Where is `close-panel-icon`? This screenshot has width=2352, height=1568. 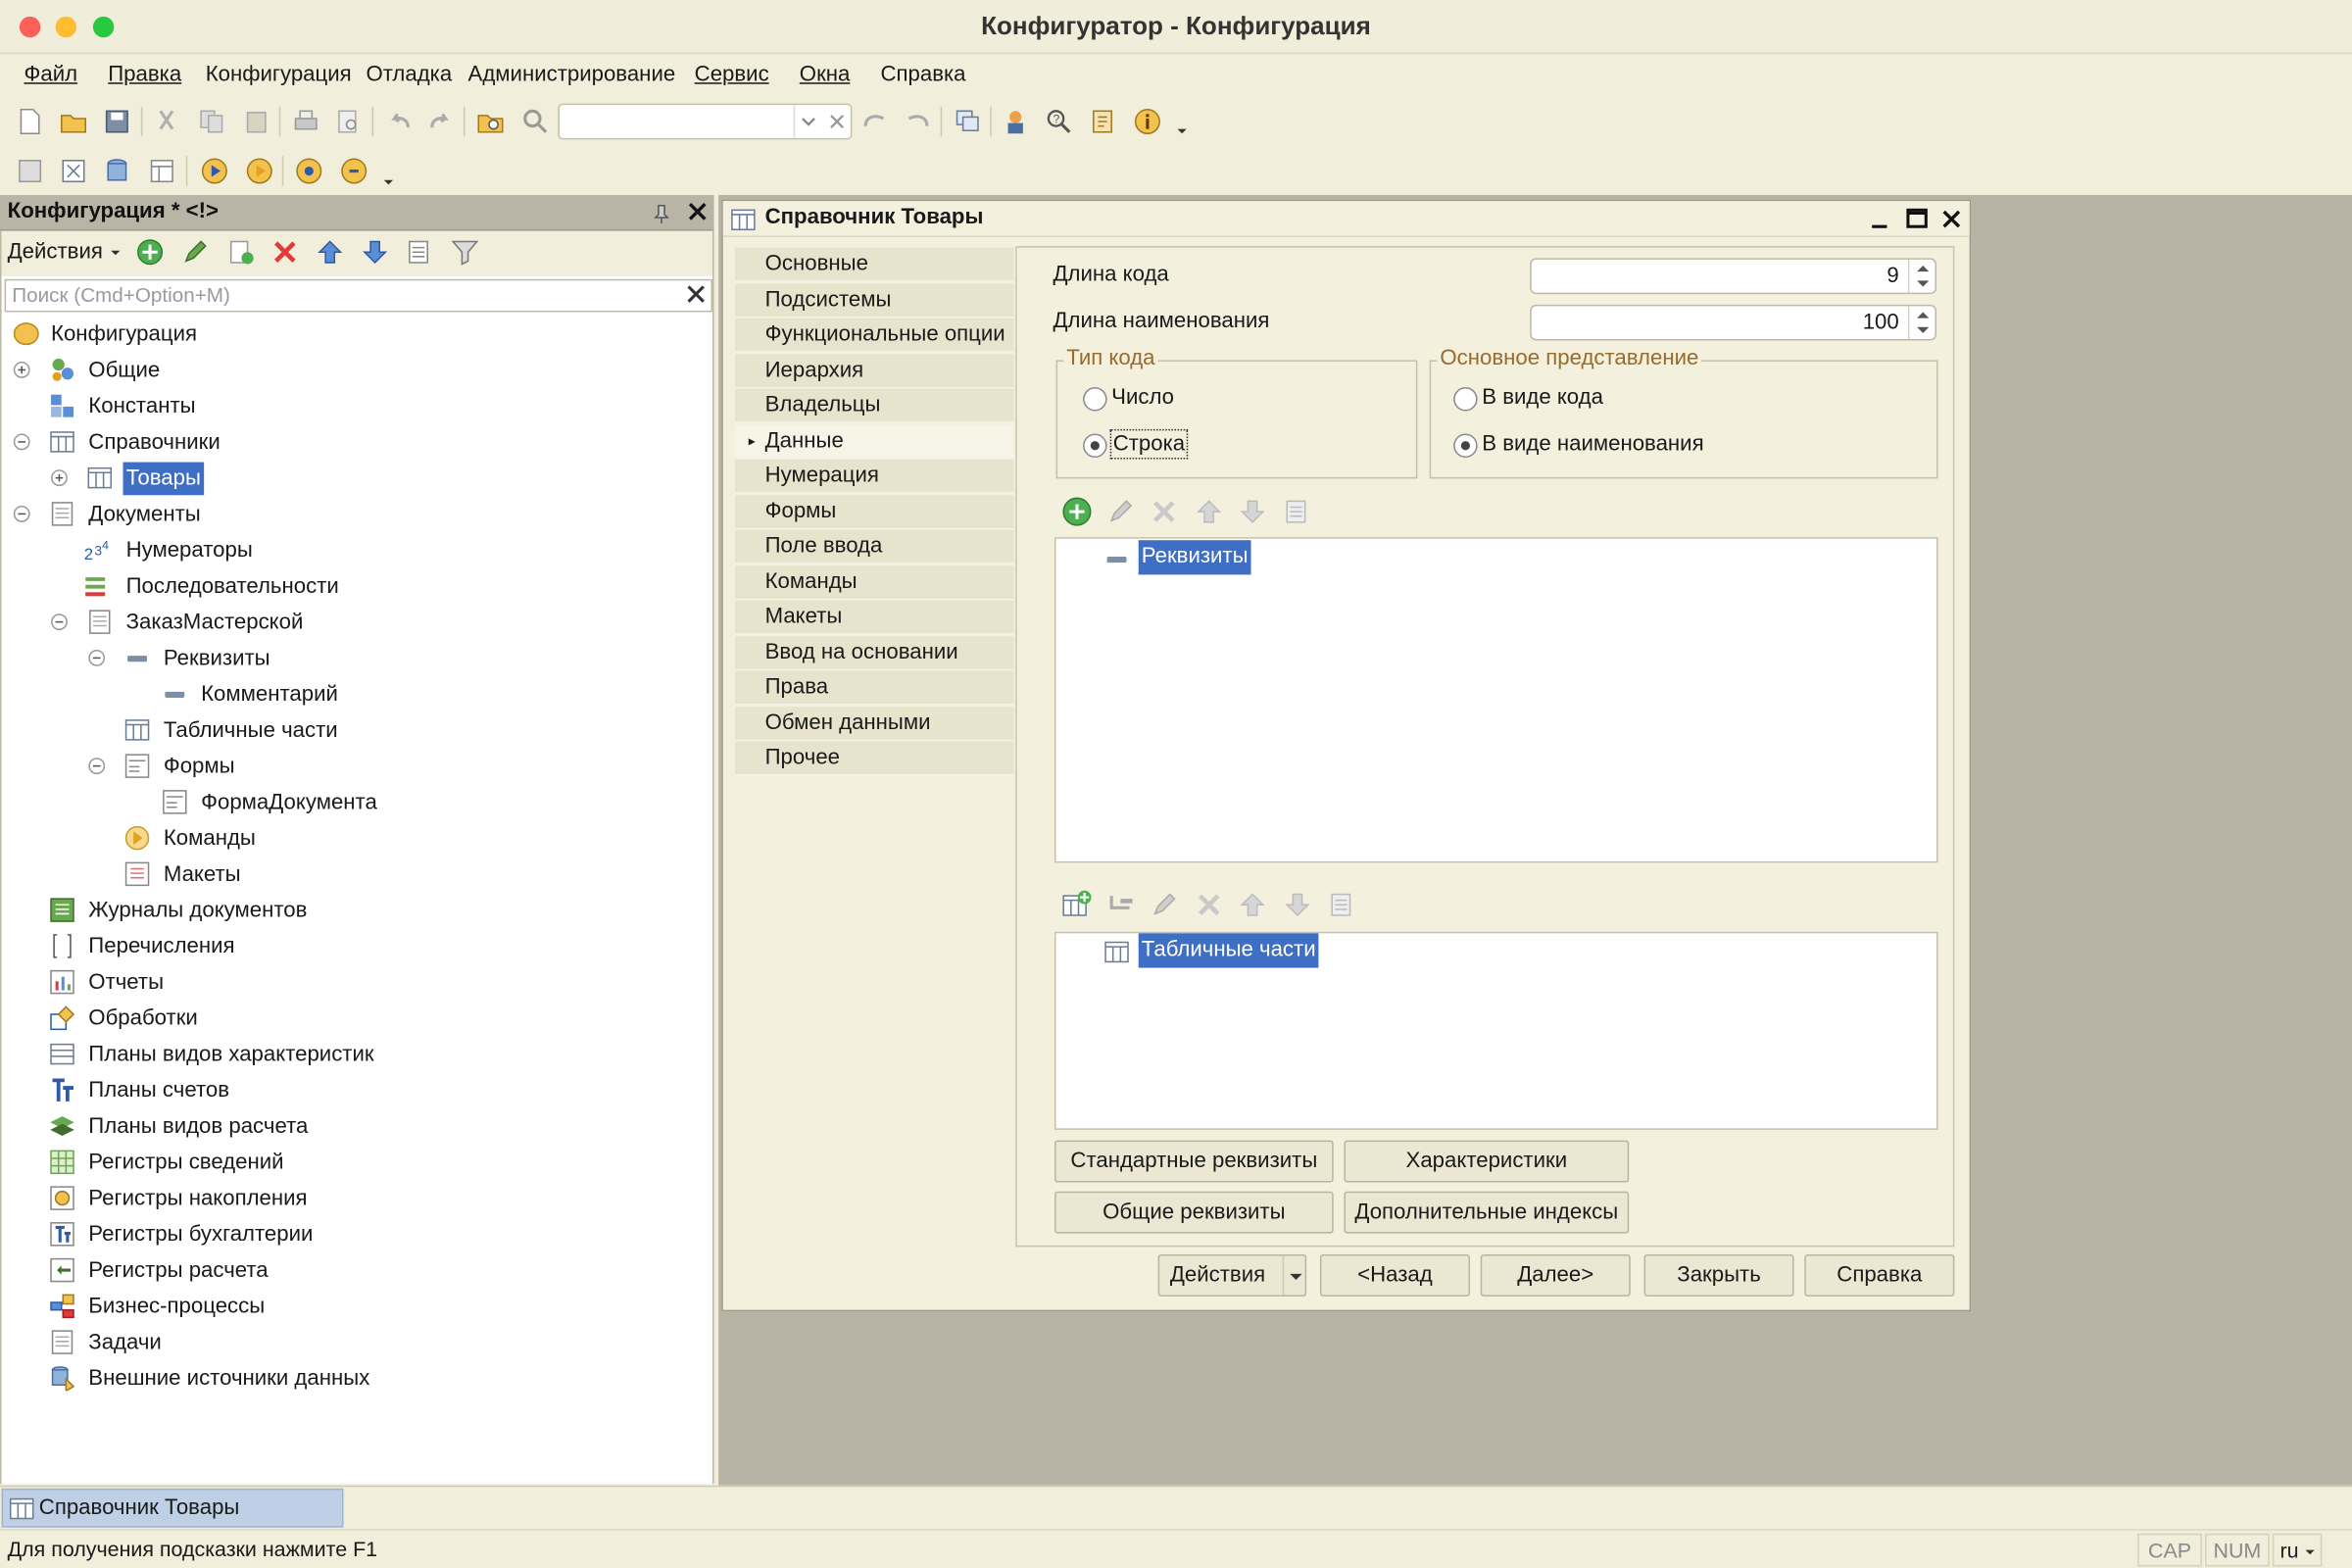 close-panel-icon is located at coordinates (697, 211).